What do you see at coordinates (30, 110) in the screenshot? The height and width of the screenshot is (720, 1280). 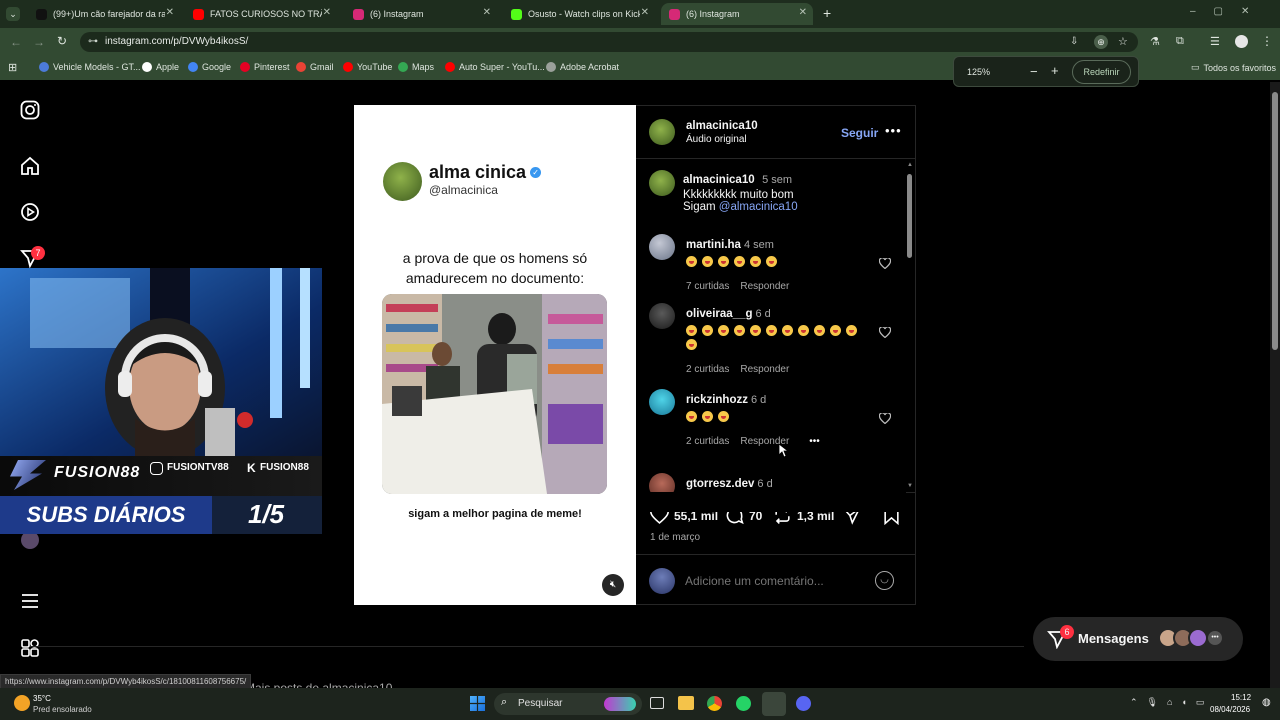 I see `instagram-logo-icon` at bounding box center [30, 110].